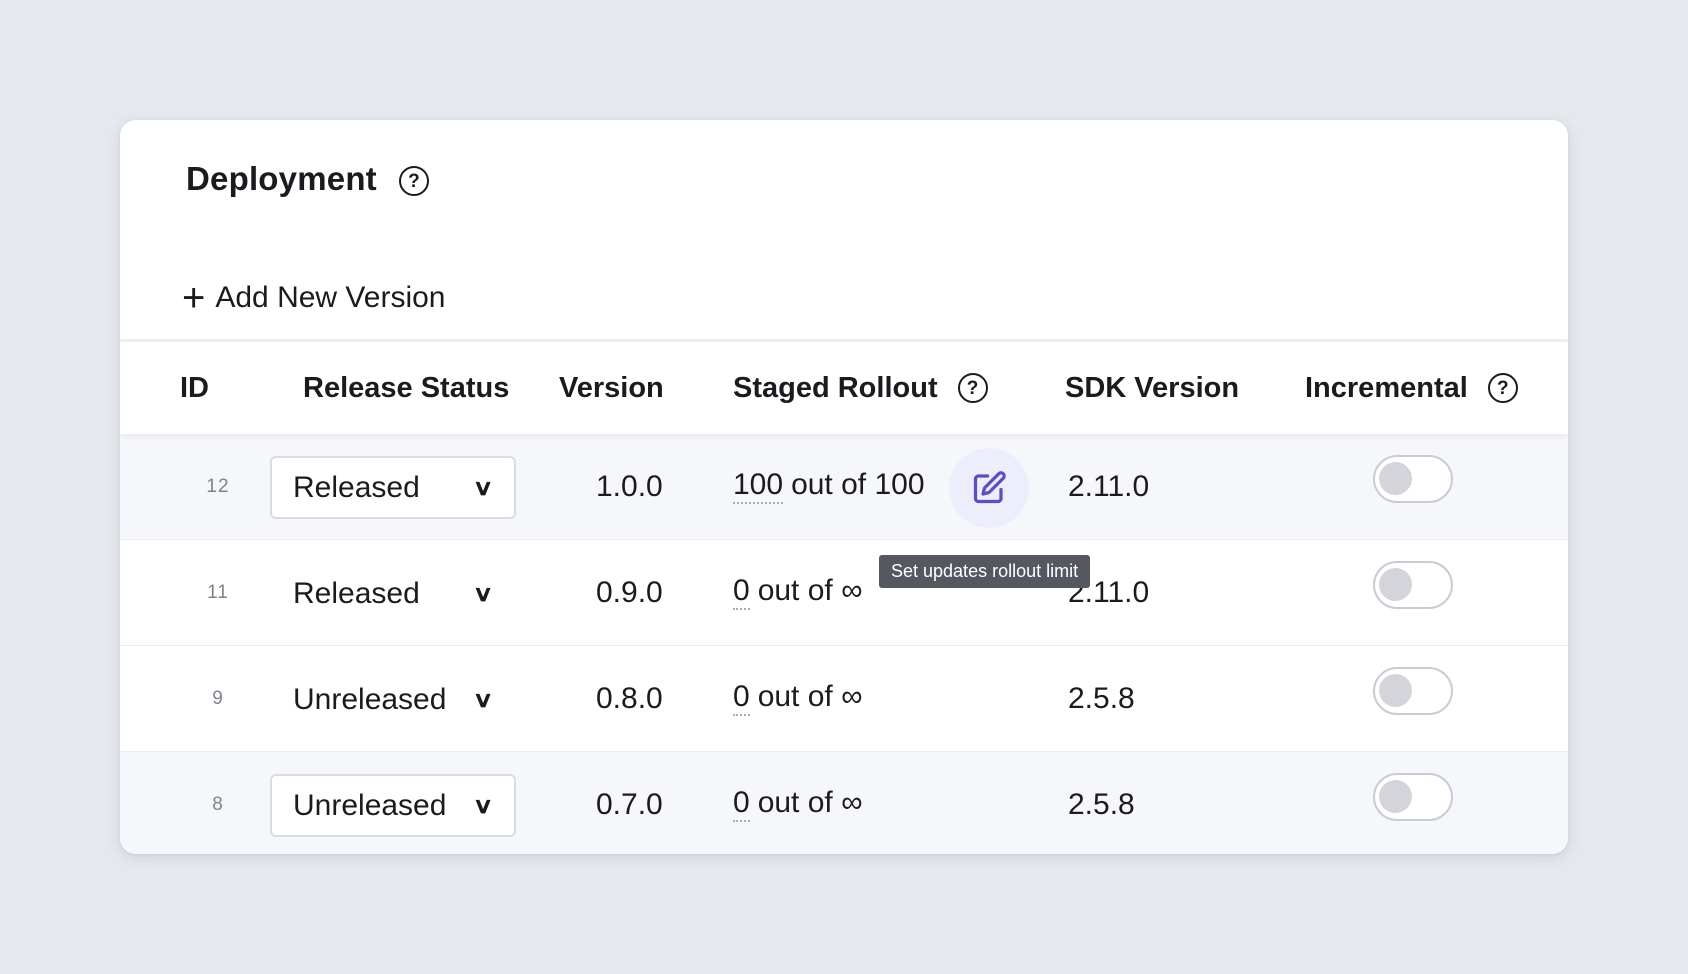 The width and height of the screenshot is (1688, 974). What do you see at coordinates (758, 487) in the screenshot?
I see `rollout-count: 100` at bounding box center [758, 487].